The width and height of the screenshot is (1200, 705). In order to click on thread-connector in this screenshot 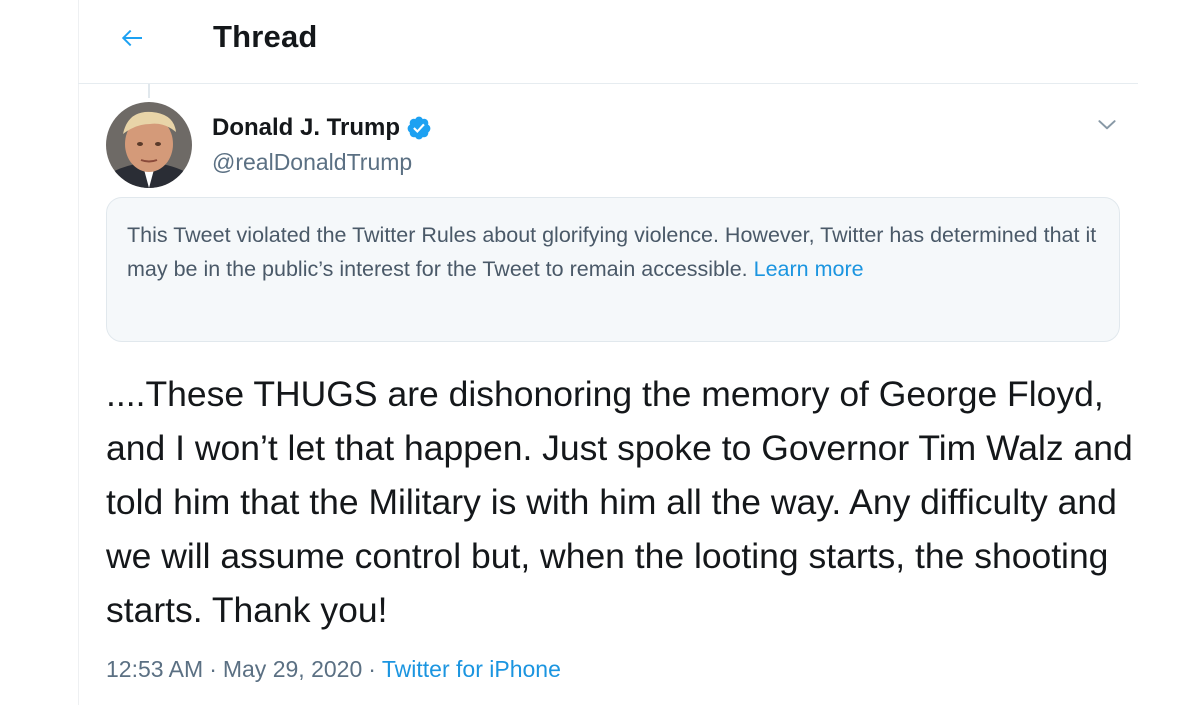, I will do `click(149, 91)`.